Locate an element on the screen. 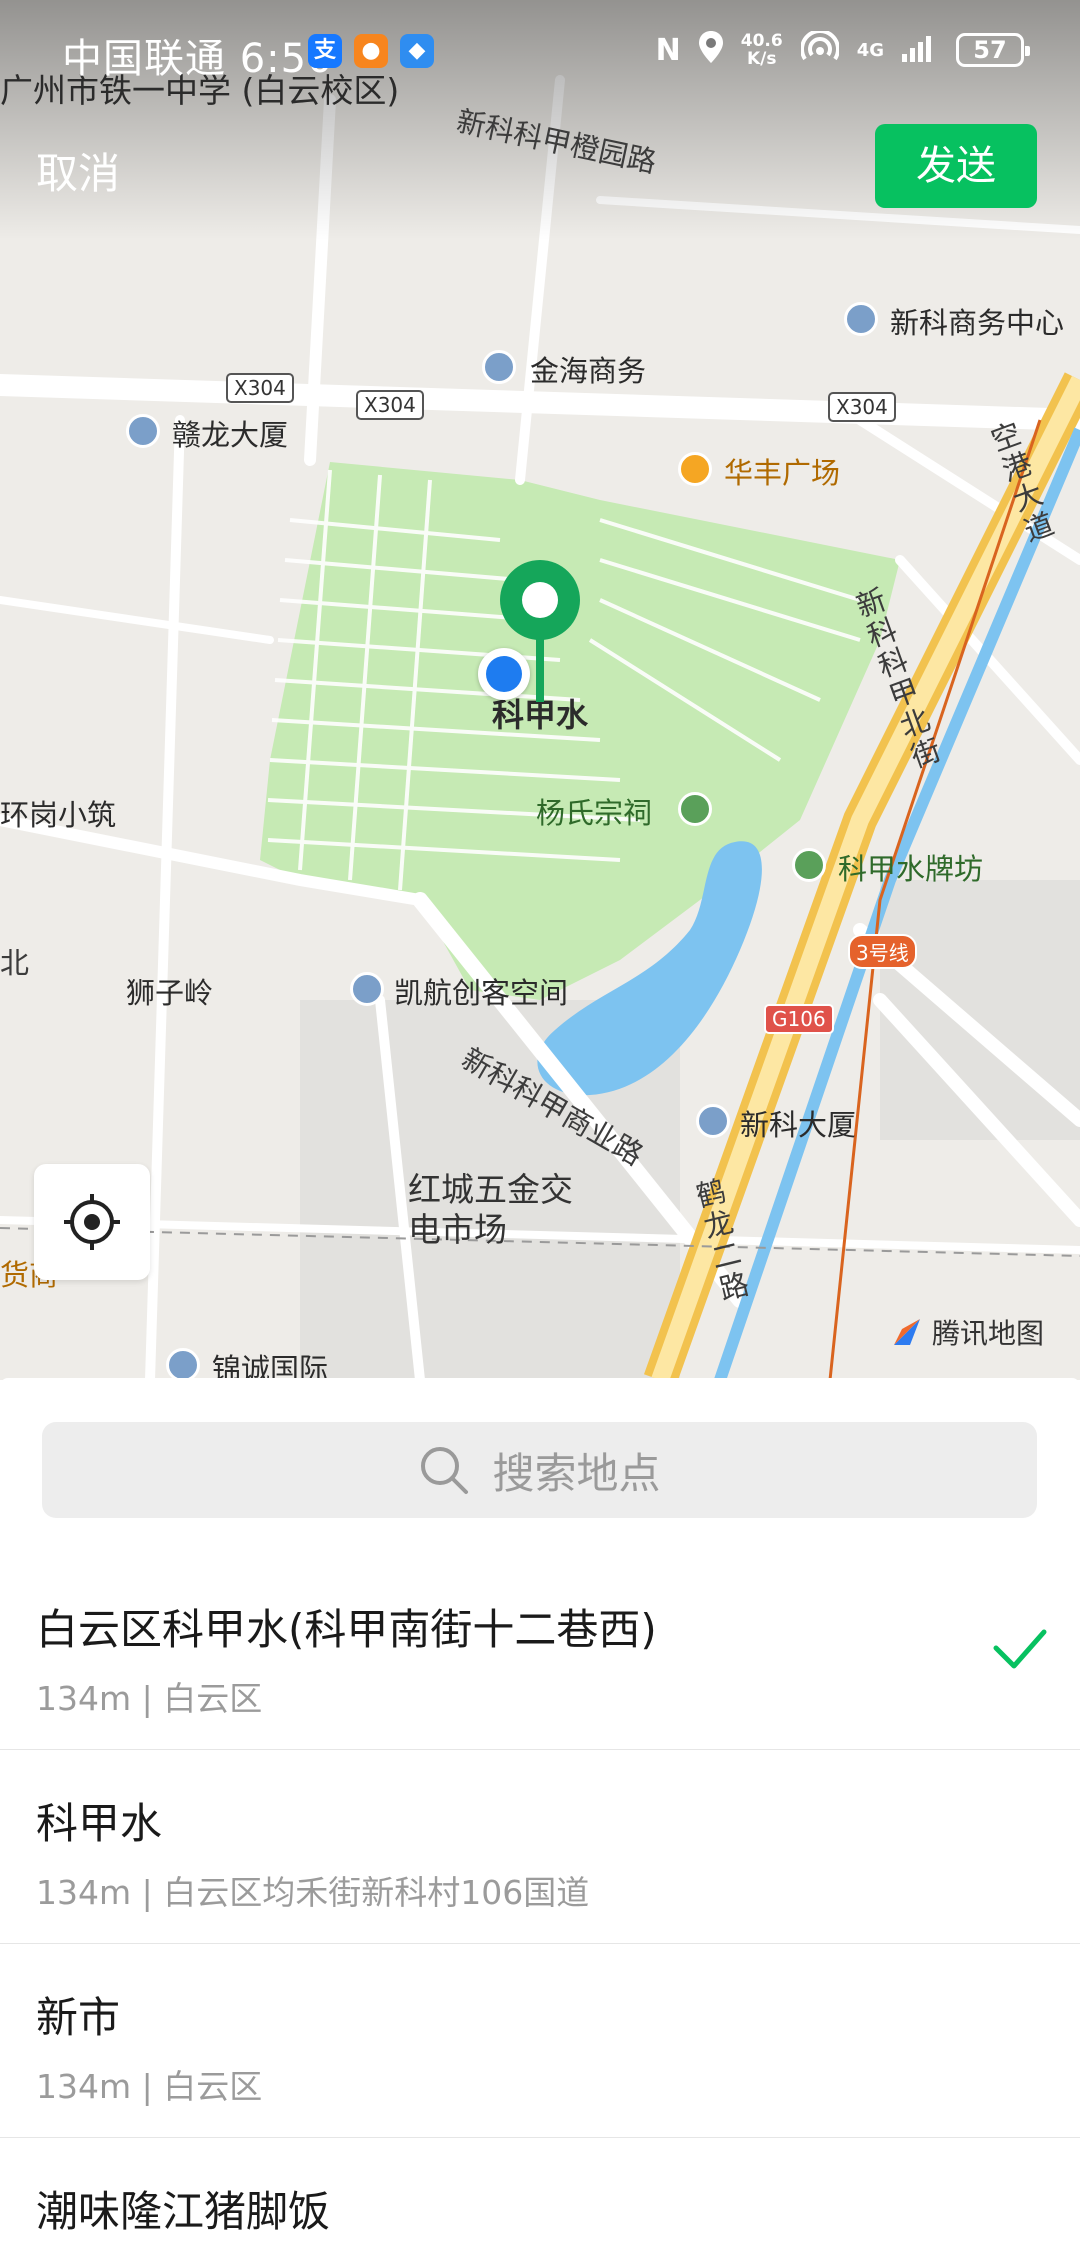 The width and height of the screenshot is (1080, 2244). map-label-huangang: 环岗小筑 is located at coordinates (58, 815).